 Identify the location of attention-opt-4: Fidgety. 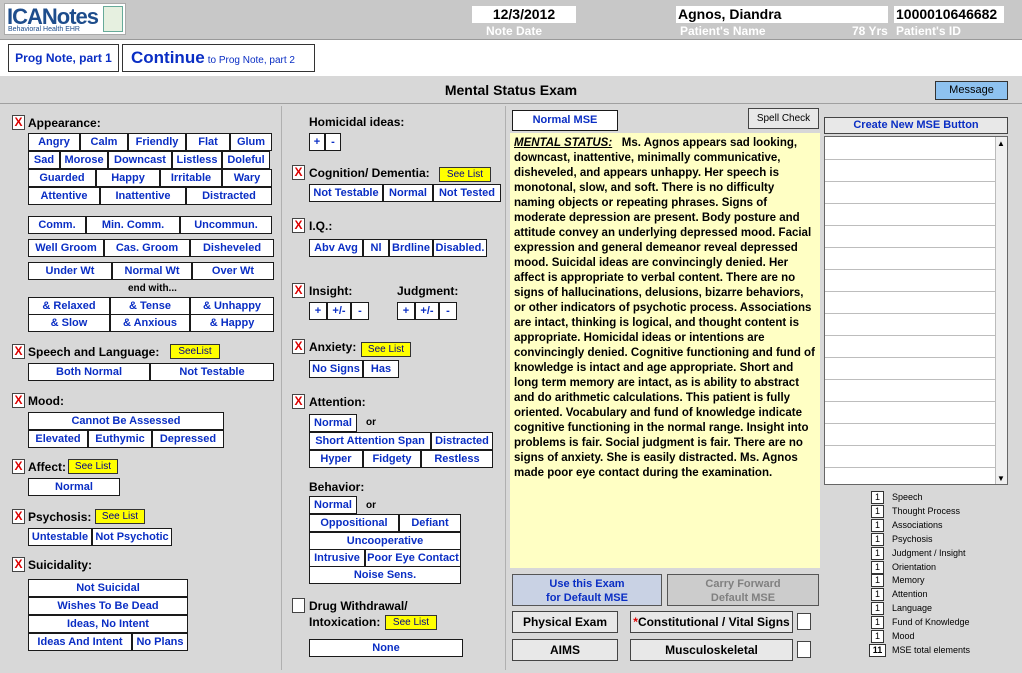
(392, 459).